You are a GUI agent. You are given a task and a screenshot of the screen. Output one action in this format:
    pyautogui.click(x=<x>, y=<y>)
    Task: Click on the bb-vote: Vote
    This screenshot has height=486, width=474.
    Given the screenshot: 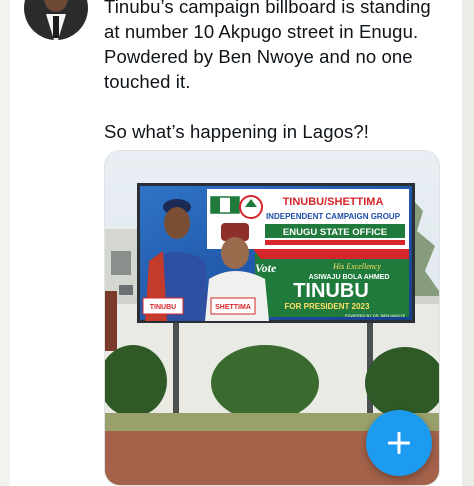 What is the action you would take?
    pyautogui.click(x=266, y=268)
    